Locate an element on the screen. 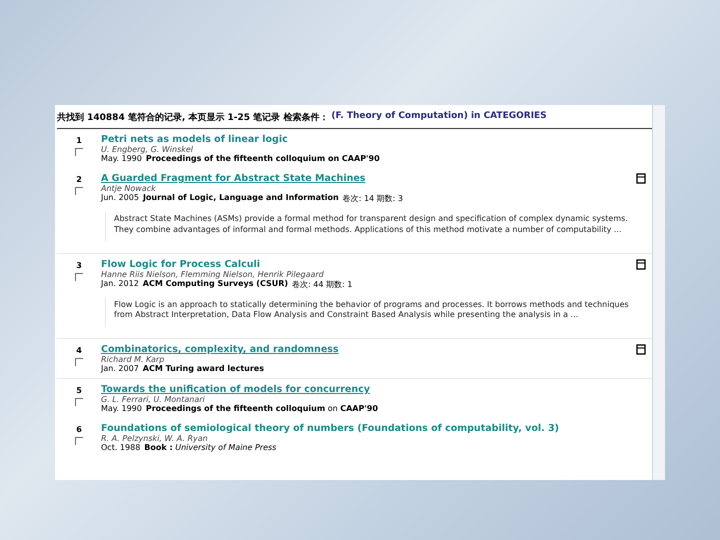 This screenshot has height=540, width=720. publication-venue: ACM Computing Surveys (CSUR) is located at coordinates (215, 284).